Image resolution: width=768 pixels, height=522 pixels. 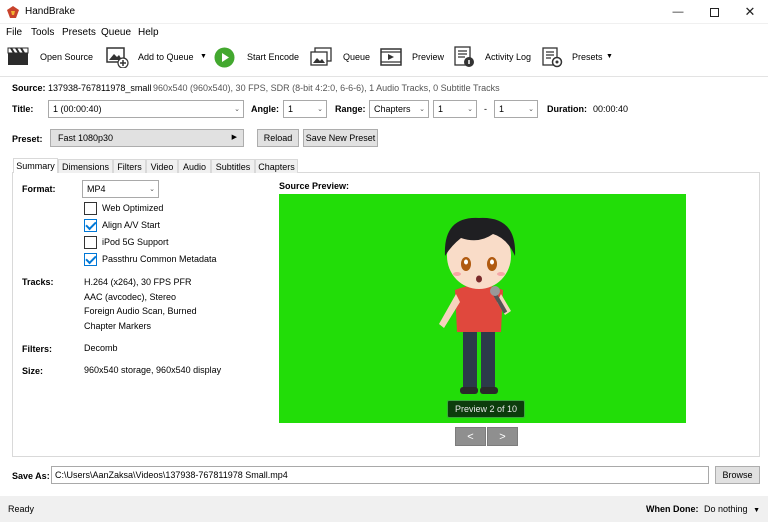 What do you see at coordinates (441, 109) in the screenshot?
I see `range-start-value: 1` at bounding box center [441, 109].